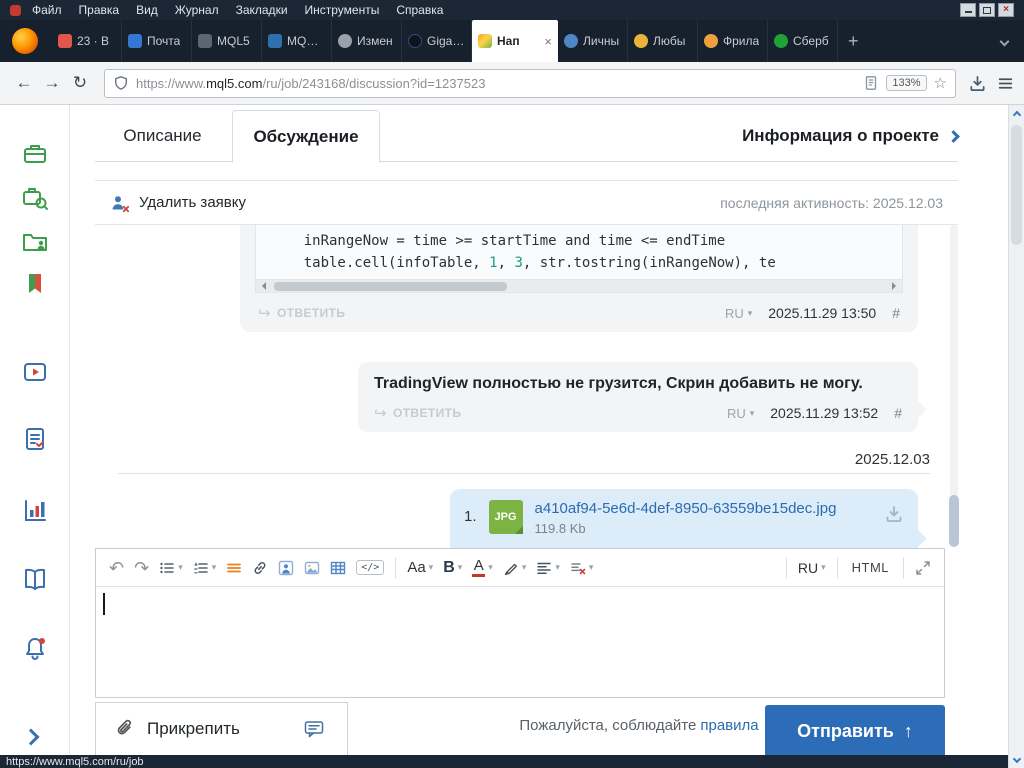  Describe the element at coordinates (35, 242) in the screenshot. I see `sidebar-applications-icon` at that location.